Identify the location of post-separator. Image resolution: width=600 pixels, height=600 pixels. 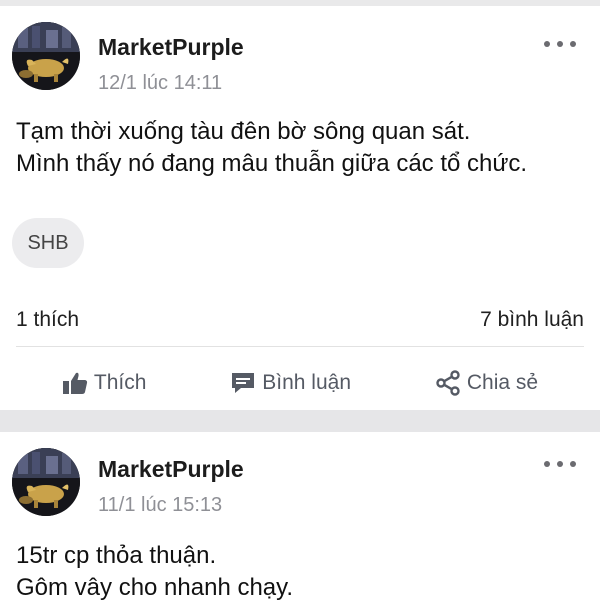
(300, 421).